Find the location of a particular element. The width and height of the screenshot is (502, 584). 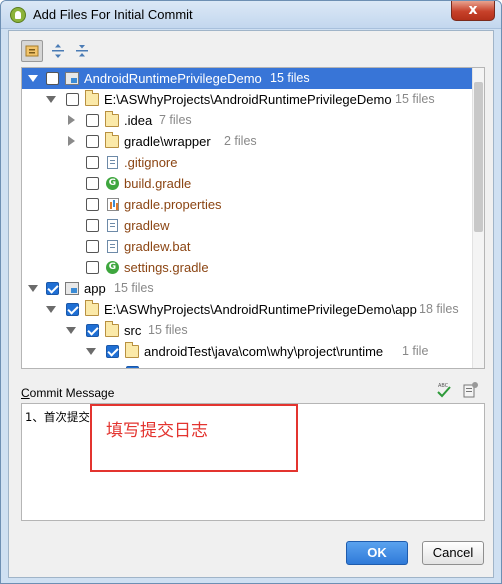

tree-row-project-root: AndroidRuntimePrivilegeDemo 15 files is located at coordinates (253, 78).